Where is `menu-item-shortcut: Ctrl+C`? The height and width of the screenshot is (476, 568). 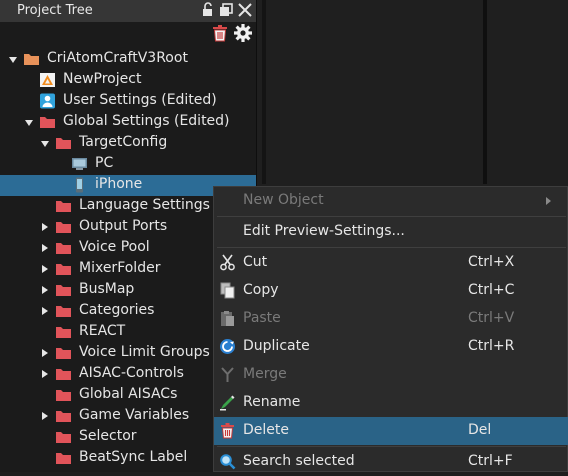
menu-item-shortcut: Ctrl+C is located at coordinates (491, 290).